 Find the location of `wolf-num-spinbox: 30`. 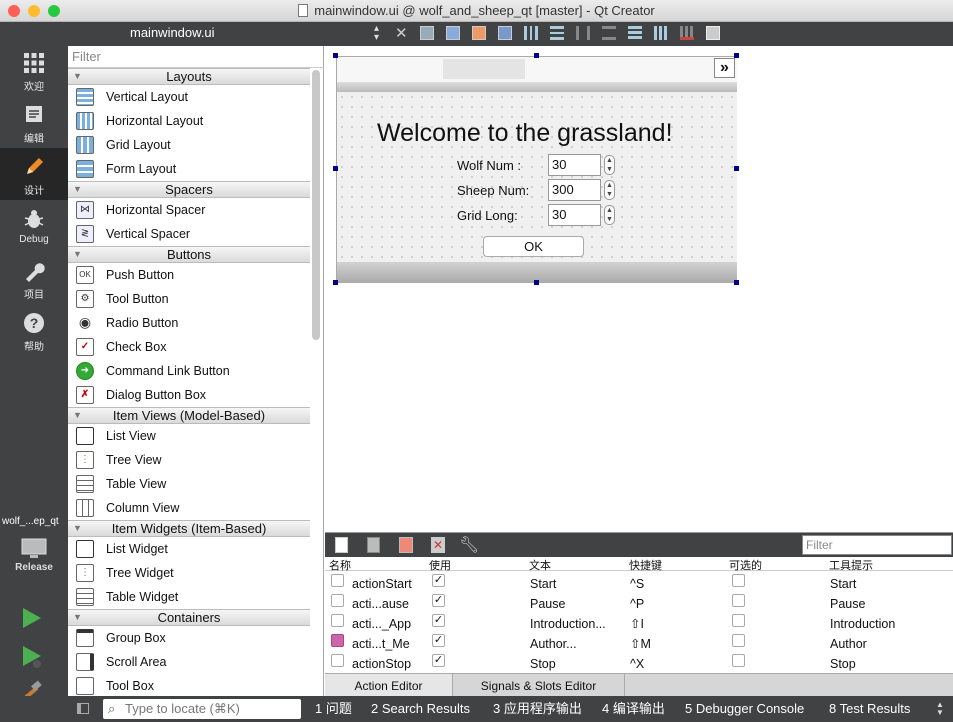

wolf-num-spinbox: 30 is located at coordinates (574, 165).